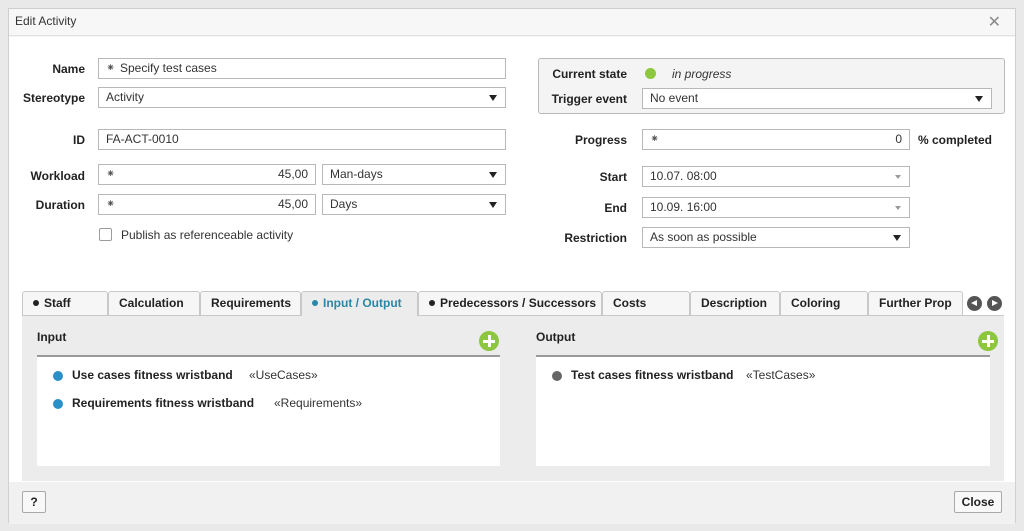 The image size is (1024, 531). Describe the element at coordinates (302, 139) in the screenshot. I see `id-input: FA-ACT-0010` at that location.